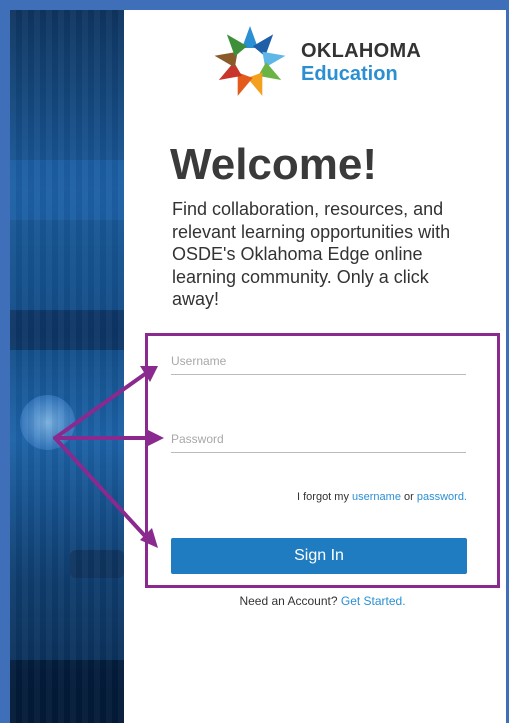 The width and height of the screenshot is (509, 723). Describe the element at coordinates (373, 601) in the screenshot. I see `get-started-link: Get Started.` at that location.